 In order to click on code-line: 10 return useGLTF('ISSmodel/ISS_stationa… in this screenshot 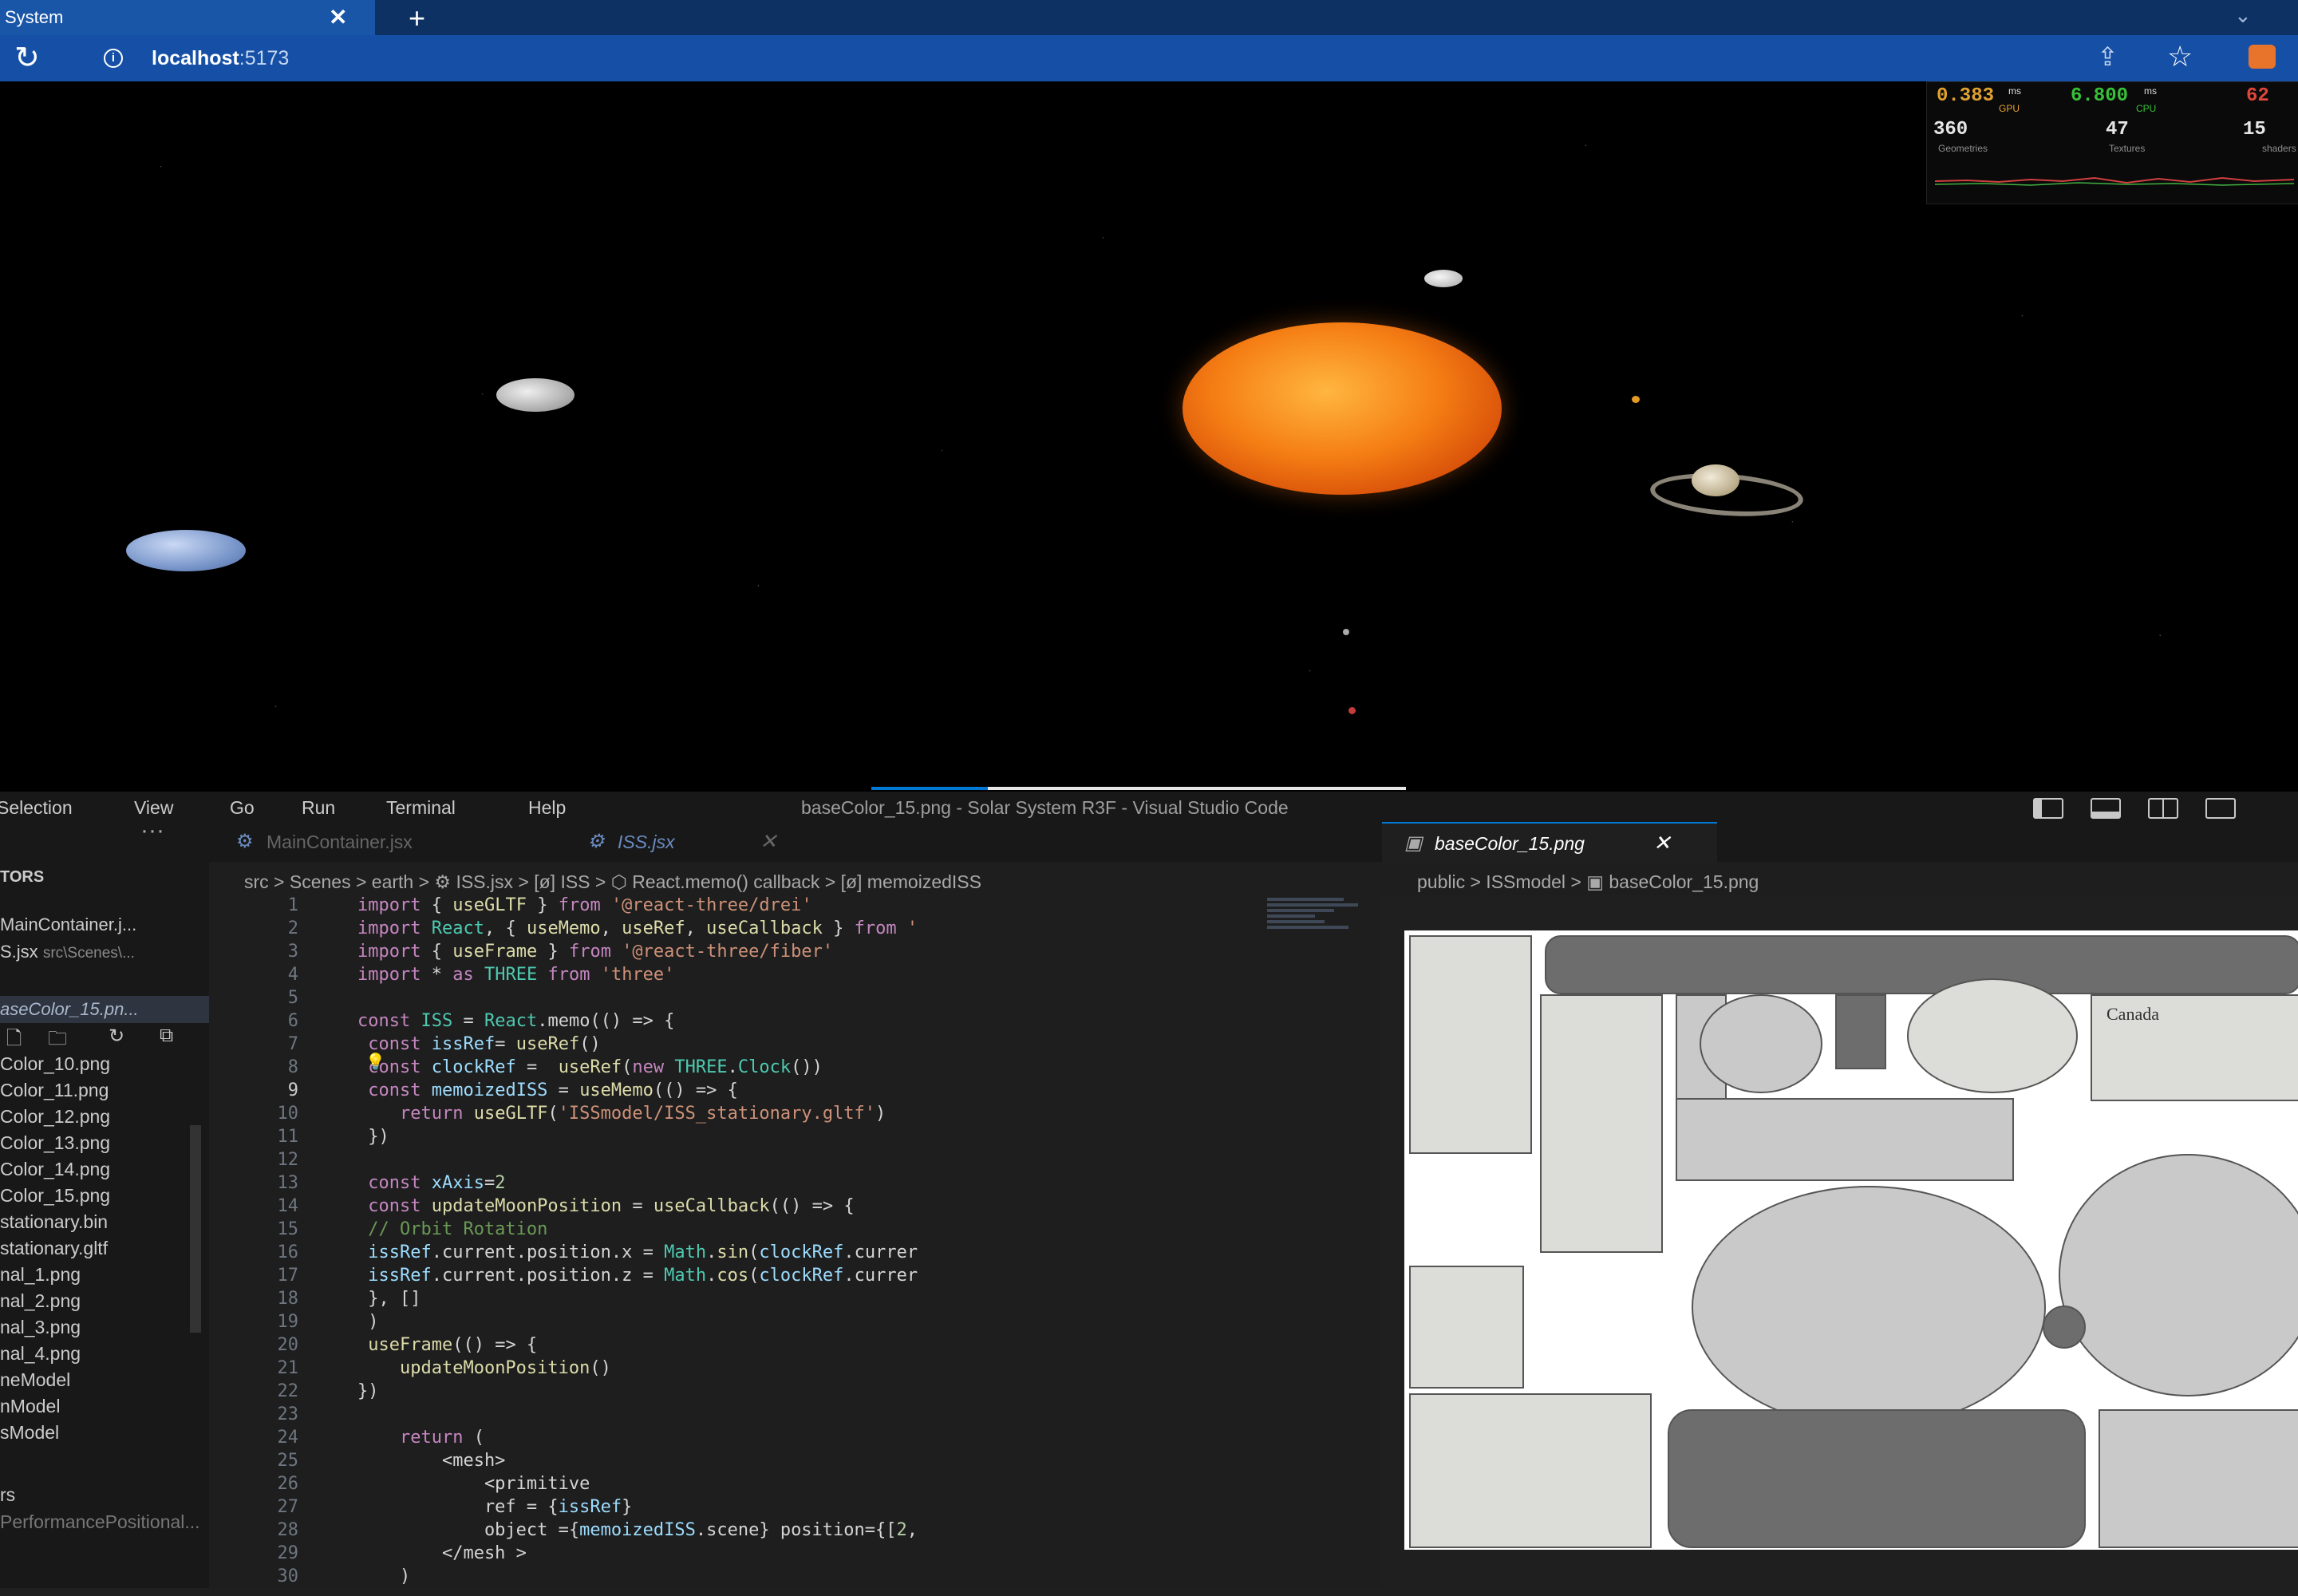, I will do `click(795, 1115)`.